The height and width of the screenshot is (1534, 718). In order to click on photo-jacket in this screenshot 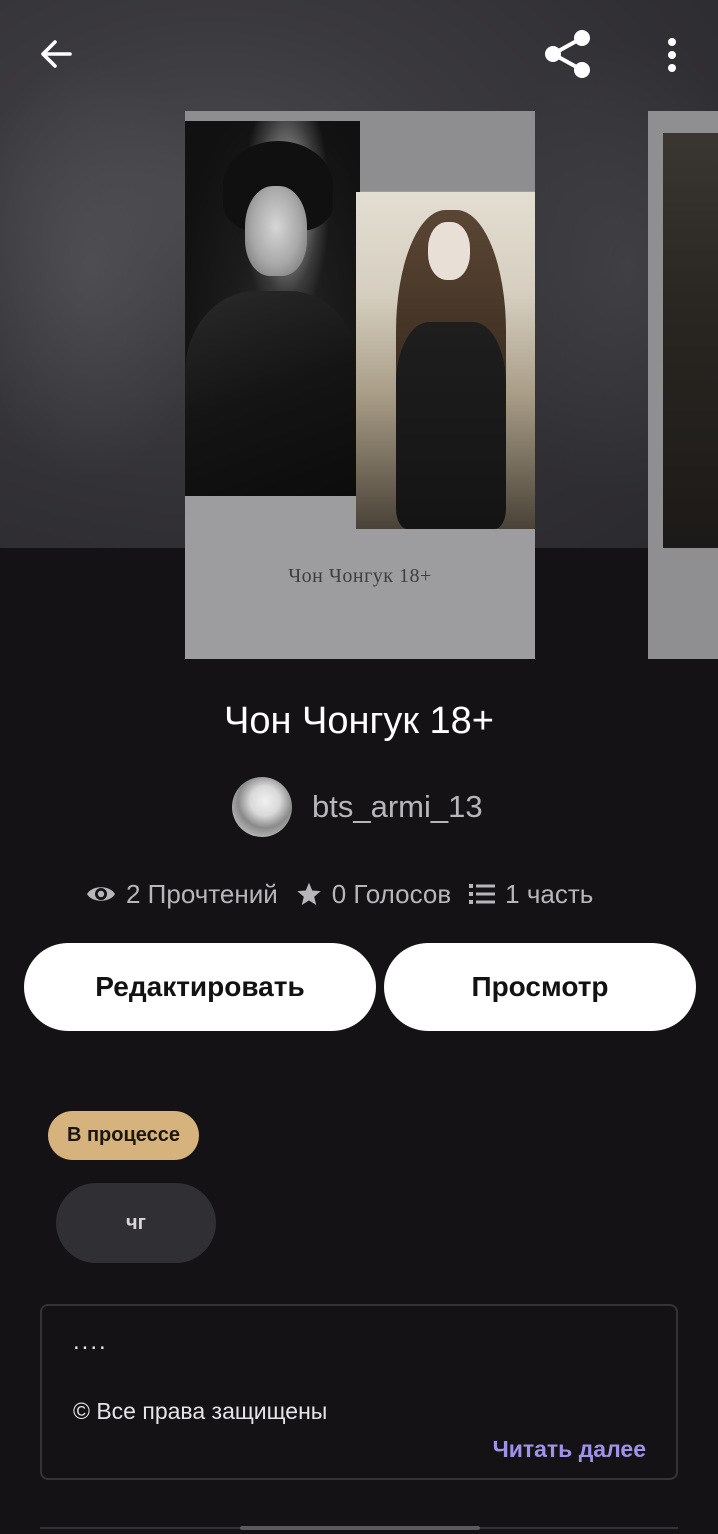, I will do `click(272, 393)`.